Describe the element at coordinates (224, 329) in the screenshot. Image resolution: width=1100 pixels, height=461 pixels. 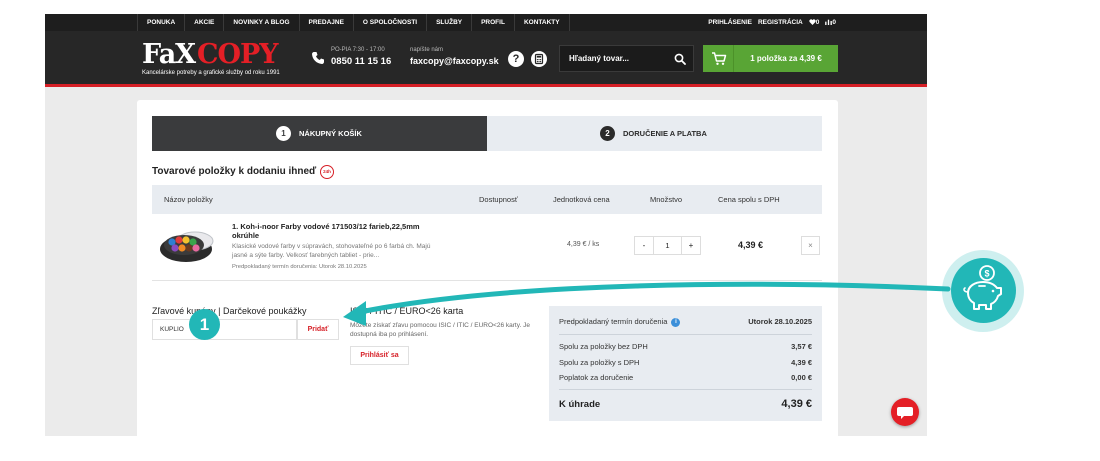
I see `coupon-code-input` at that location.